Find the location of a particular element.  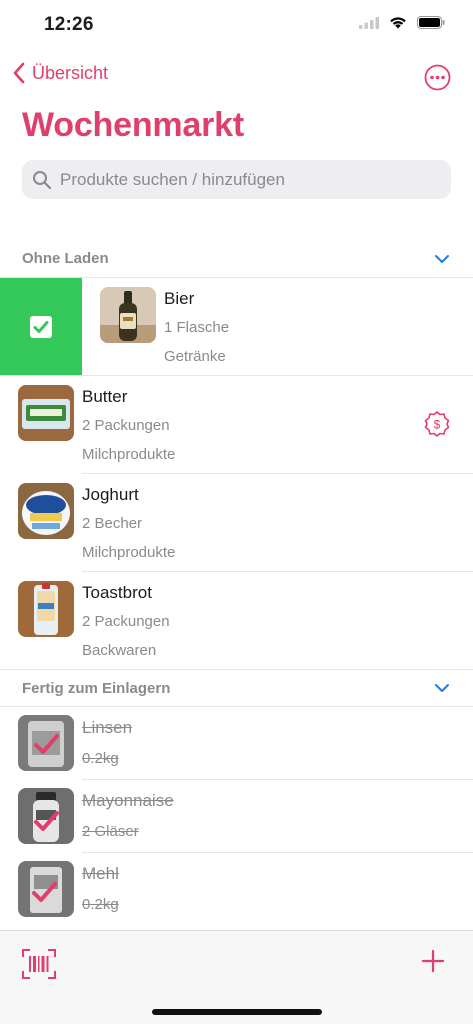

status-bar: 12:26 is located at coordinates (236, 27).